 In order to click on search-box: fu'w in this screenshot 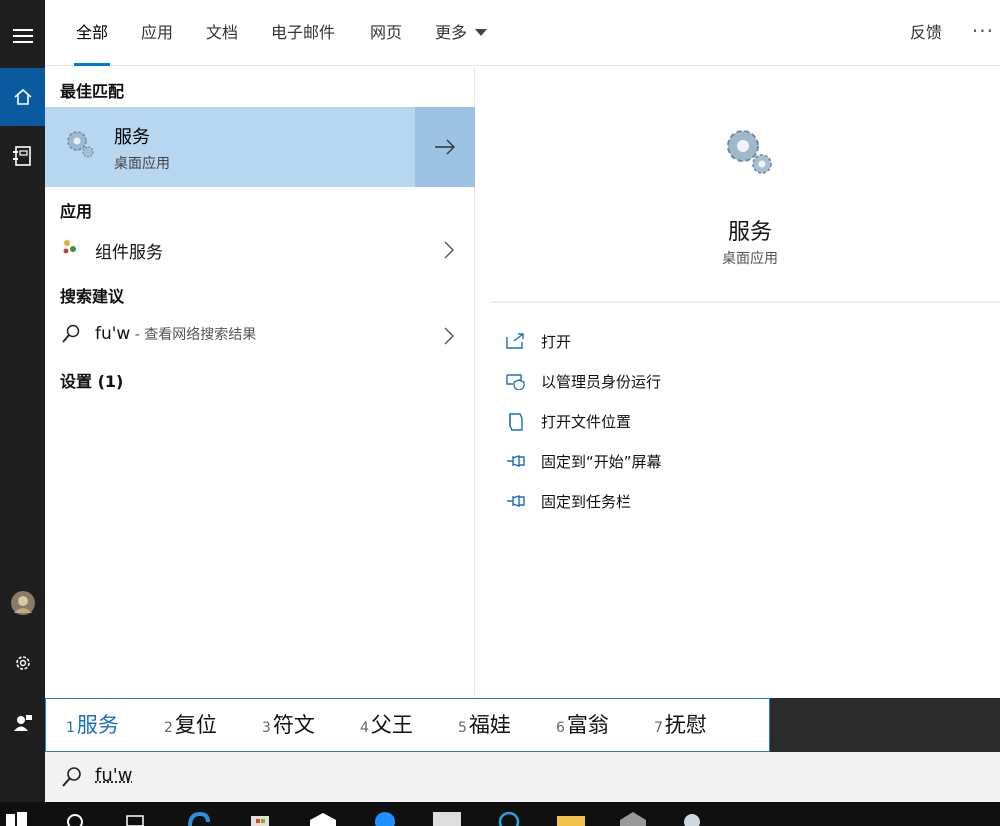, I will do `click(522, 777)`.